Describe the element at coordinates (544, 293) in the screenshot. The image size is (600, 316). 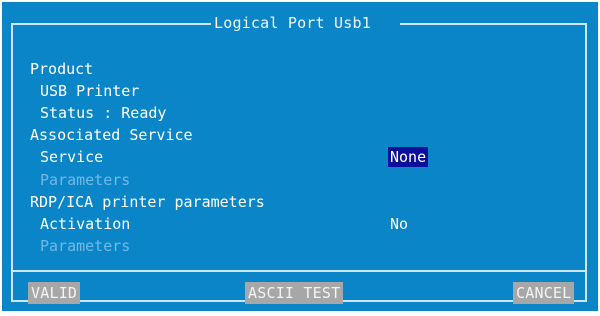
I see `cancel-button: CANCEL` at that location.